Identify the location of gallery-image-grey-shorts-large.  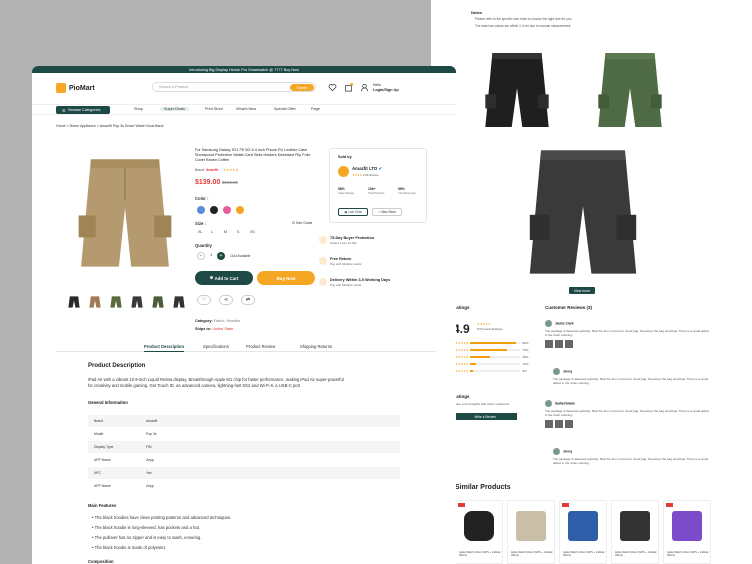
(583, 212).